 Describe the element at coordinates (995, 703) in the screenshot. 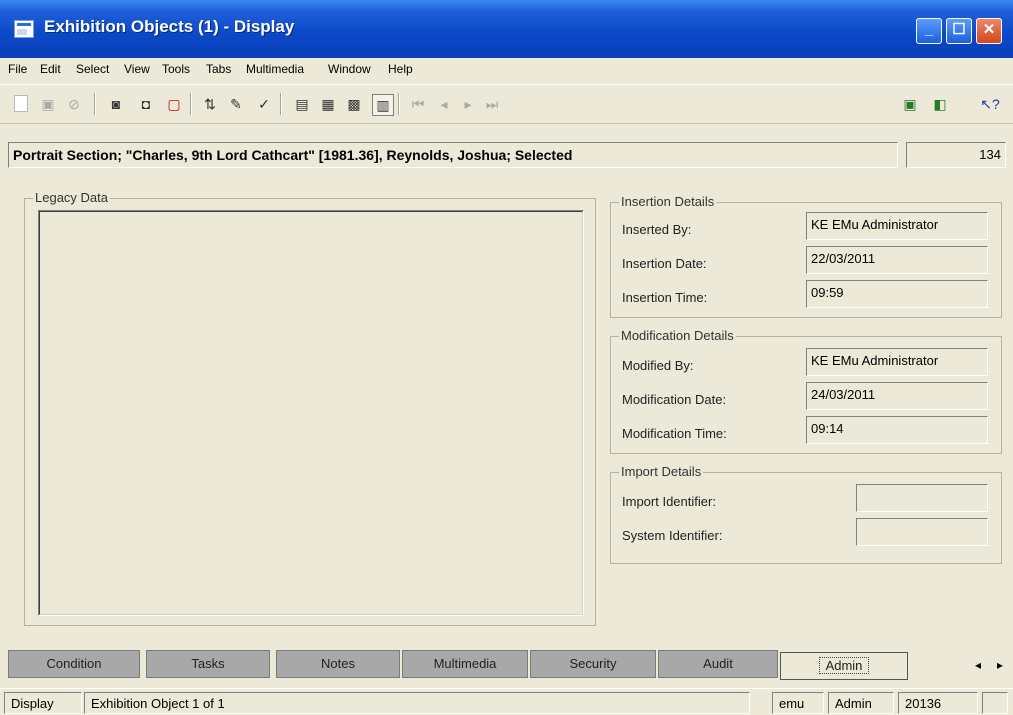

I see `status-grip` at that location.